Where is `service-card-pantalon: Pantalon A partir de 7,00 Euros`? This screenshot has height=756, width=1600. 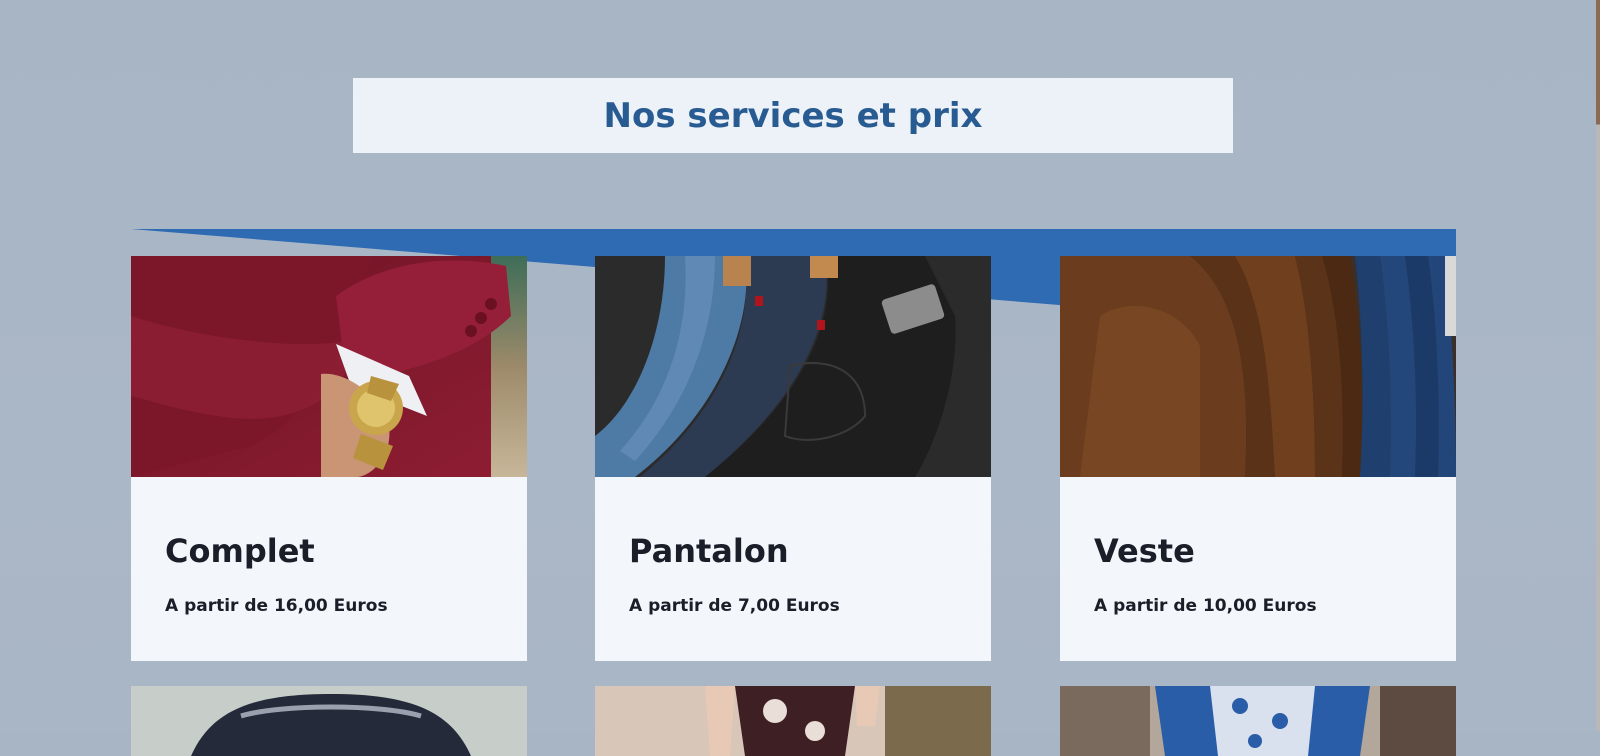
service-card-pantalon: Pantalon A partir de 7,00 Euros is located at coordinates (793, 458).